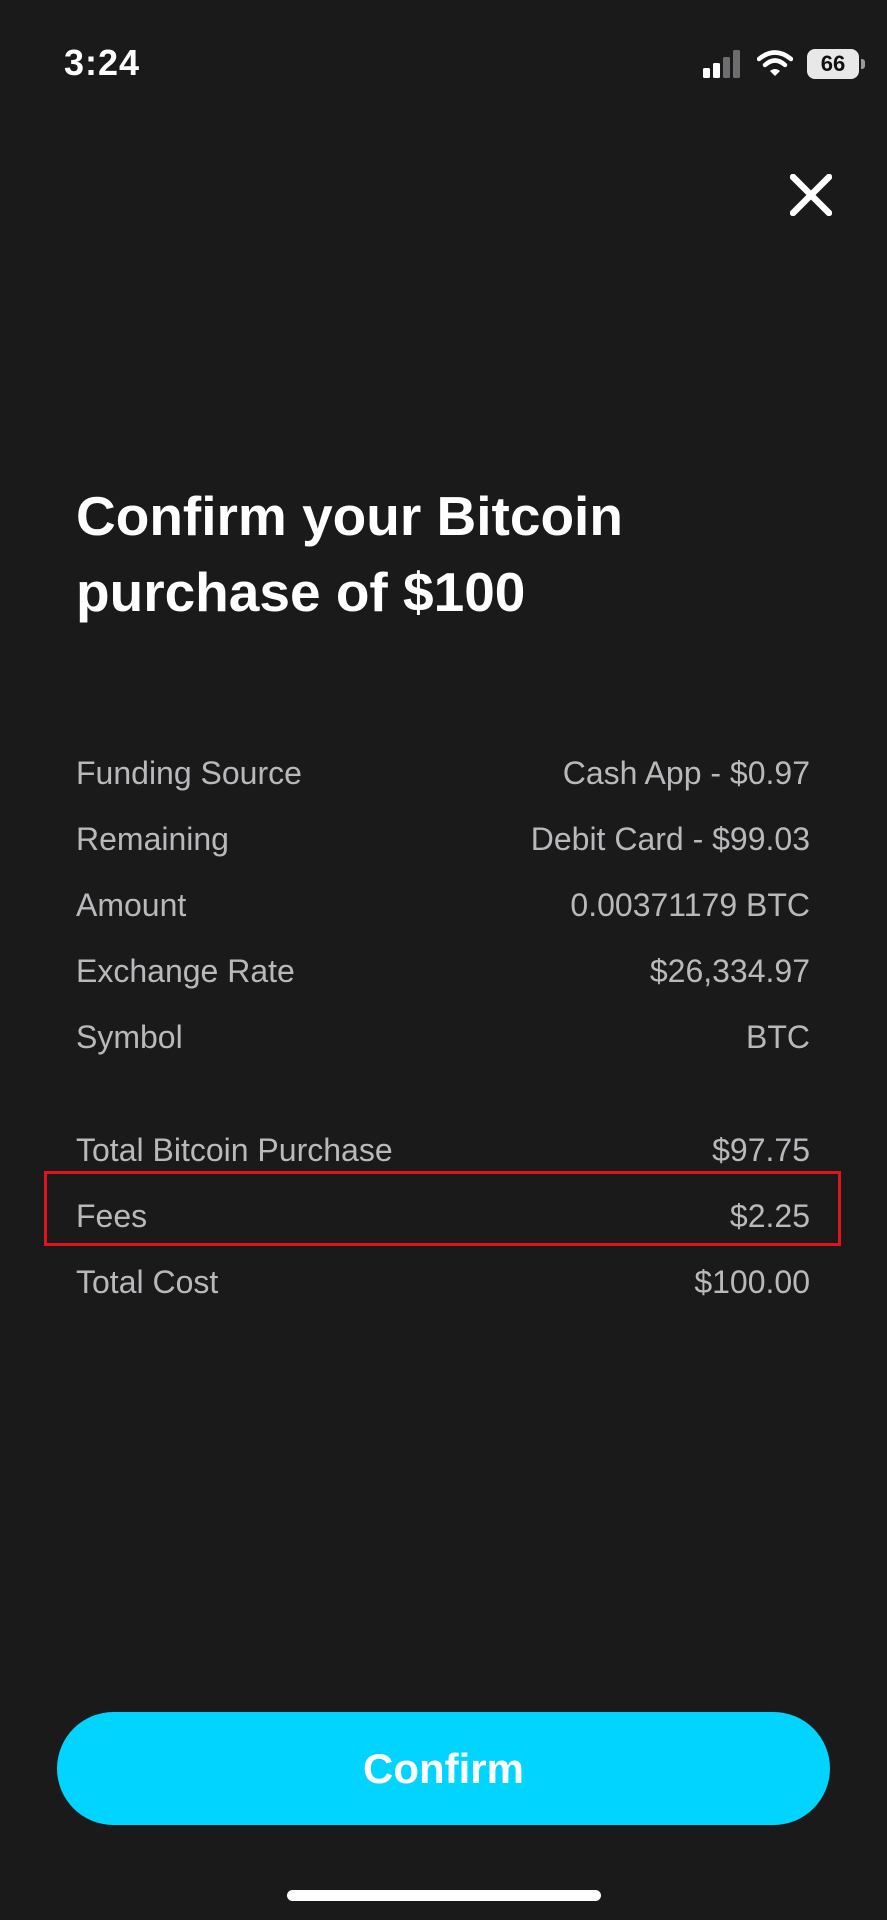 This screenshot has width=887, height=1920. I want to click on status-icons: 66, so click(784, 64).